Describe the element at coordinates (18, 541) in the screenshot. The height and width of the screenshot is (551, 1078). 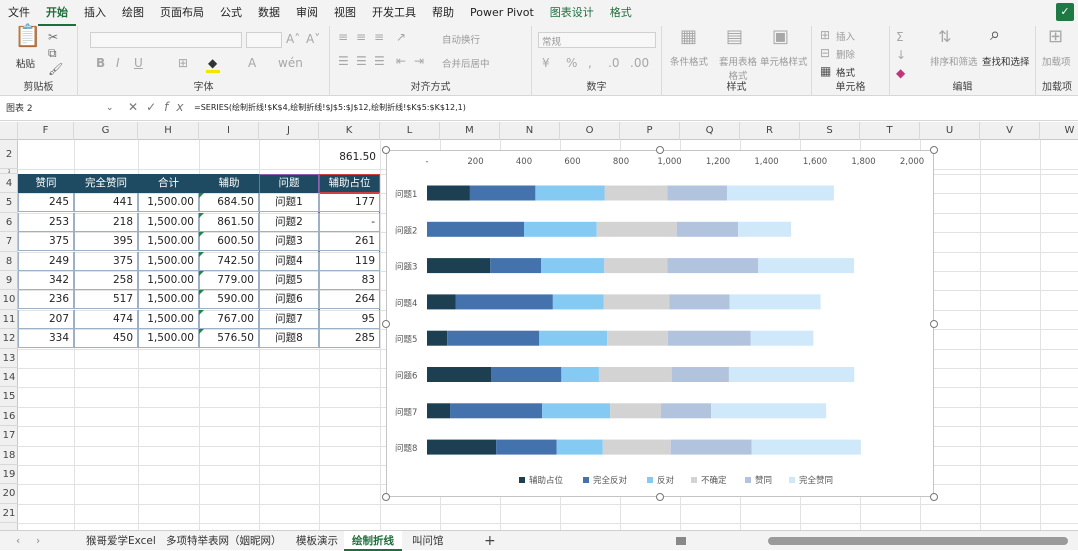
I see `scroll-left-icon: ‹` at that location.